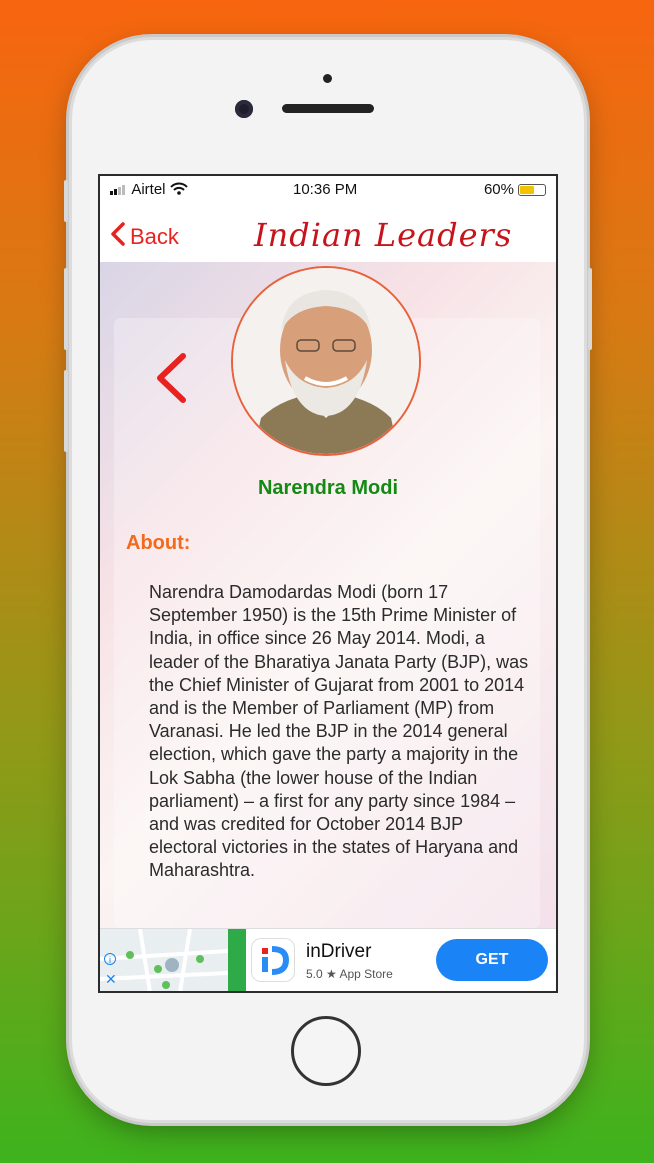  What do you see at coordinates (326, 1051) in the screenshot?
I see `home-button` at bounding box center [326, 1051].